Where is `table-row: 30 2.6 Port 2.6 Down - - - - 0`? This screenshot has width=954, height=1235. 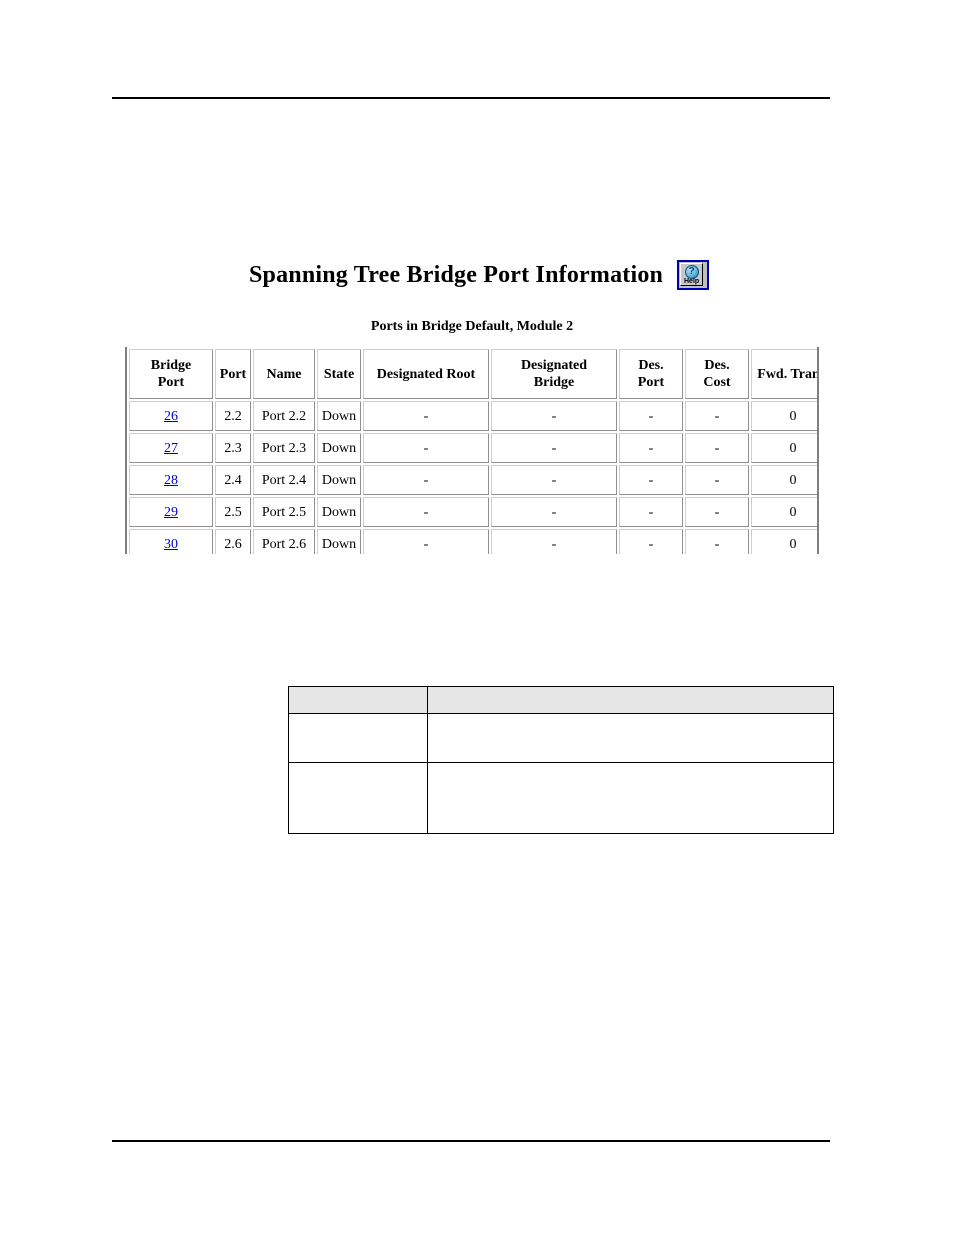
table-row: 30 2.6 Port 2.6 Down - - - - 0 is located at coordinates (473, 541).